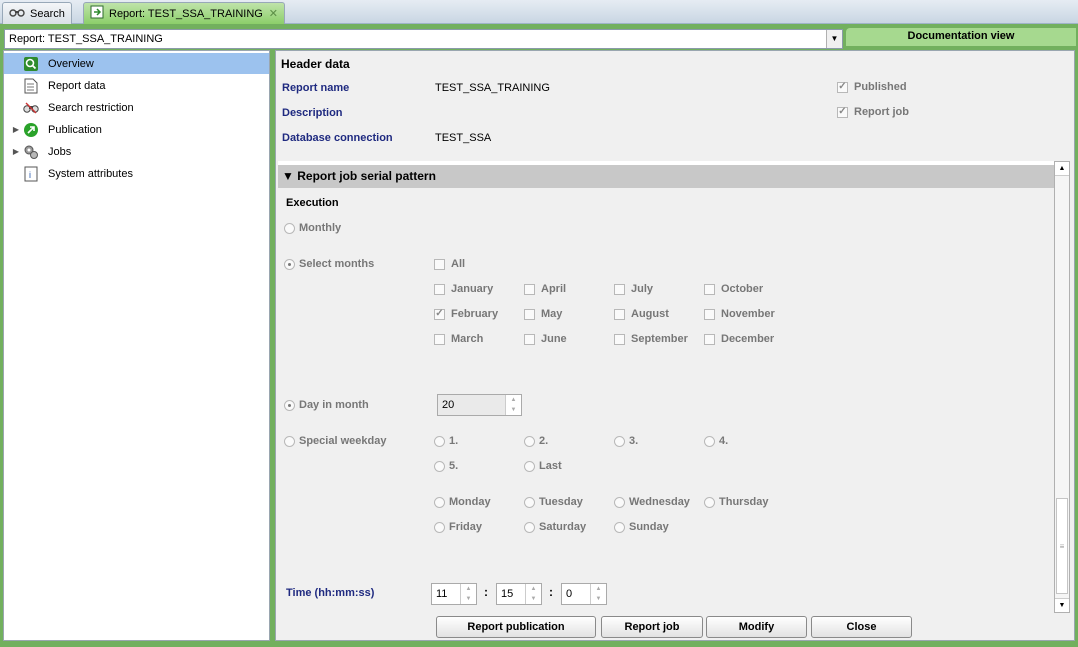 This screenshot has height=647, width=1078. Describe the element at coordinates (880, 87) in the screenshot. I see `published-label: Published` at that location.